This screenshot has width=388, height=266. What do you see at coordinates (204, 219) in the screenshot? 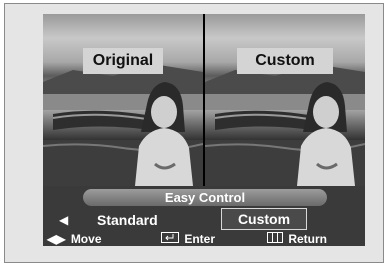
I see `mode-selector: ◀ Standard Custom` at bounding box center [204, 219].